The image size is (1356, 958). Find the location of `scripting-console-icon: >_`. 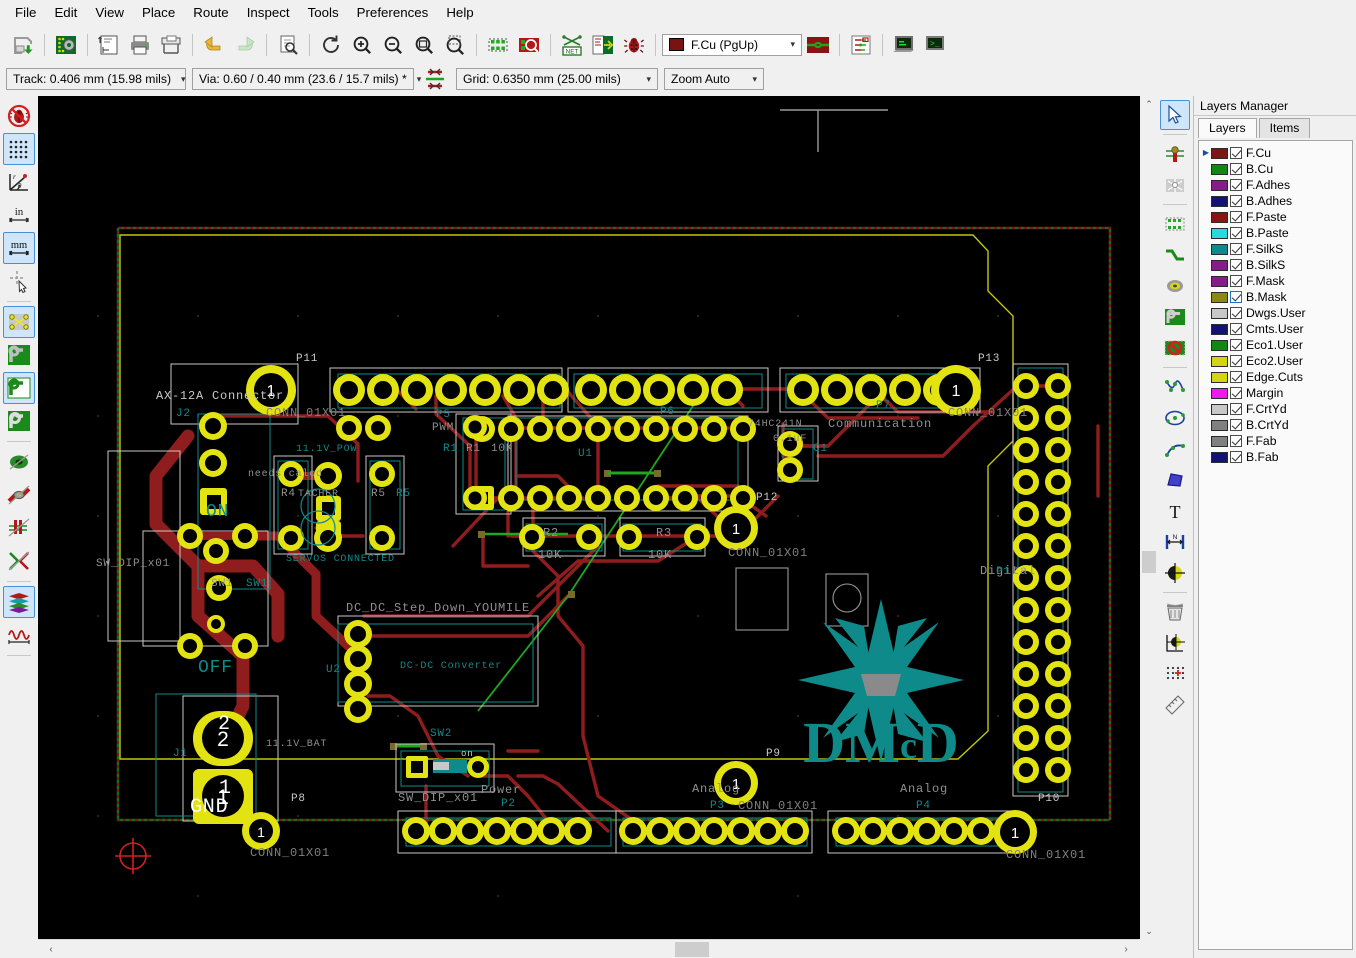

scripting-console-icon: >_ is located at coordinates (935, 45).